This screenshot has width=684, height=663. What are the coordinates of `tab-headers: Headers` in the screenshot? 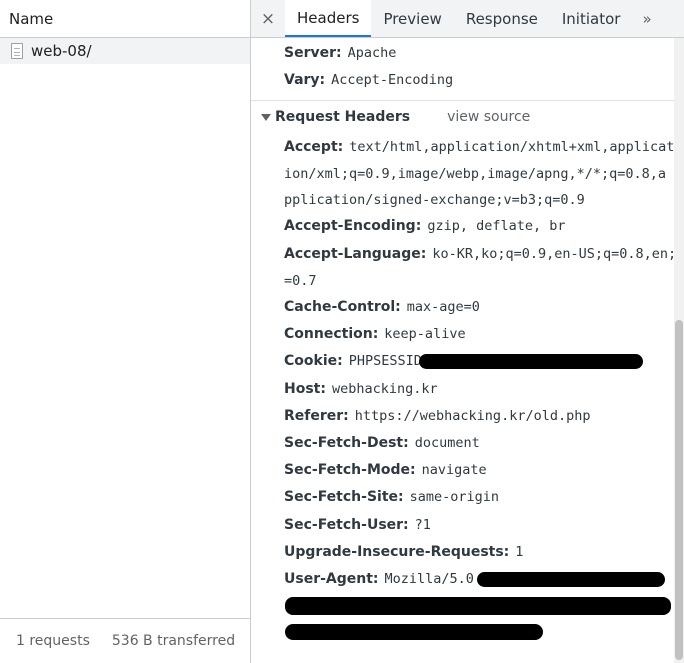 It's located at (328, 18).